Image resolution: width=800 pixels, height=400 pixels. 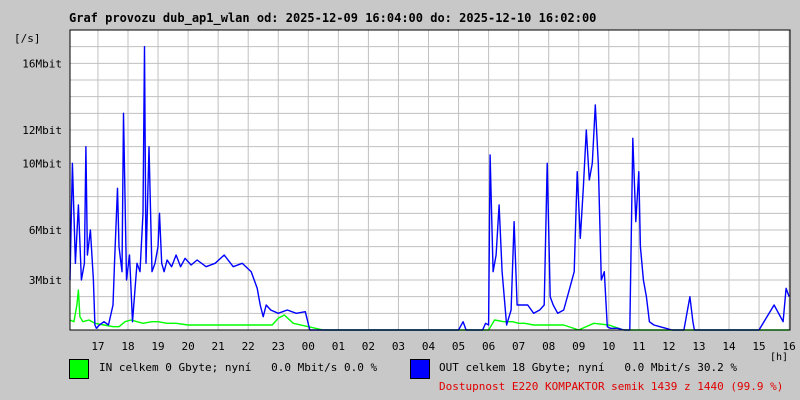 What do you see at coordinates (42, 163) in the screenshot?
I see `y-tick-label: 10Mbit` at bounding box center [42, 163].